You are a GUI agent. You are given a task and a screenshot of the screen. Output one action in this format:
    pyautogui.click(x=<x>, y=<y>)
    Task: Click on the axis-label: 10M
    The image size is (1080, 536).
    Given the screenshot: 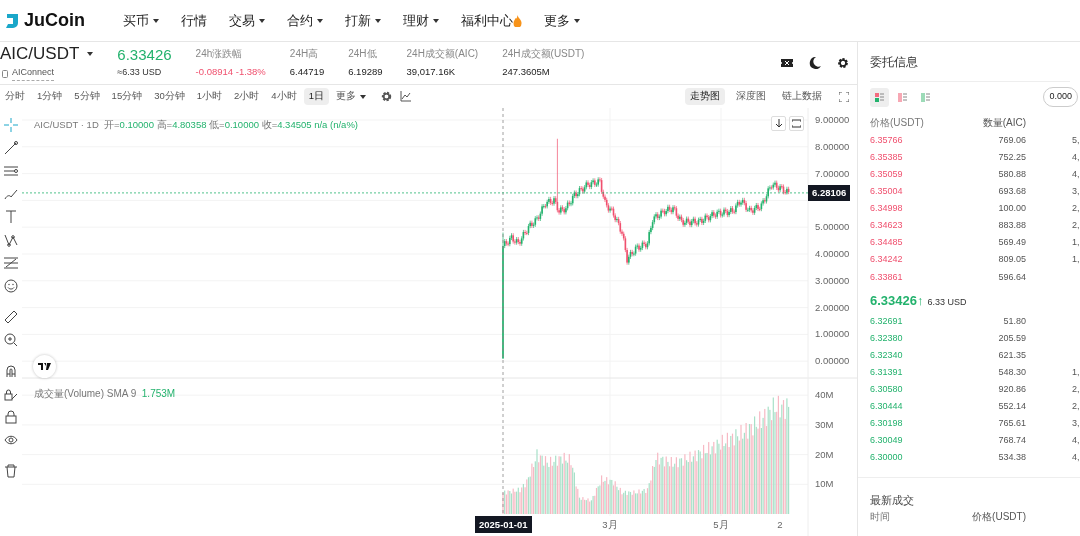 What is the action you would take?
    pyautogui.click(x=824, y=484)
    